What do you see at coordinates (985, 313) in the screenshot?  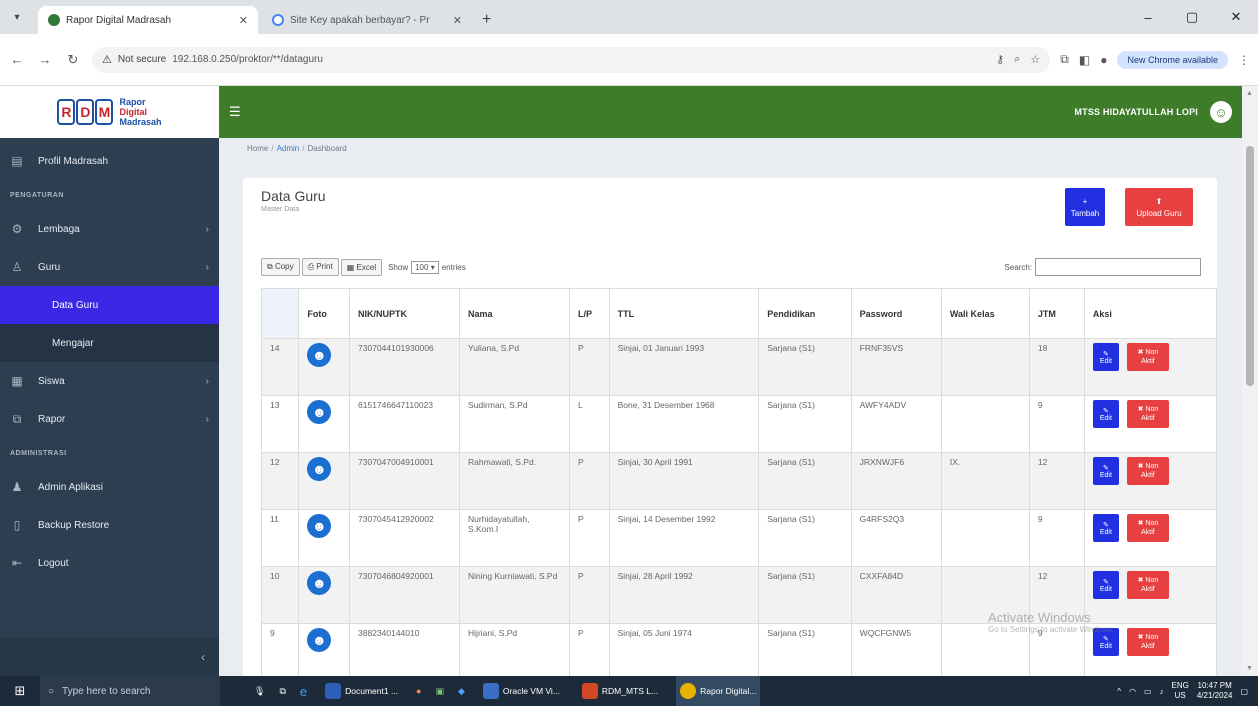 I see `column-header-wali-kelas: Wali Kelas` at bounding box center [985, 313].